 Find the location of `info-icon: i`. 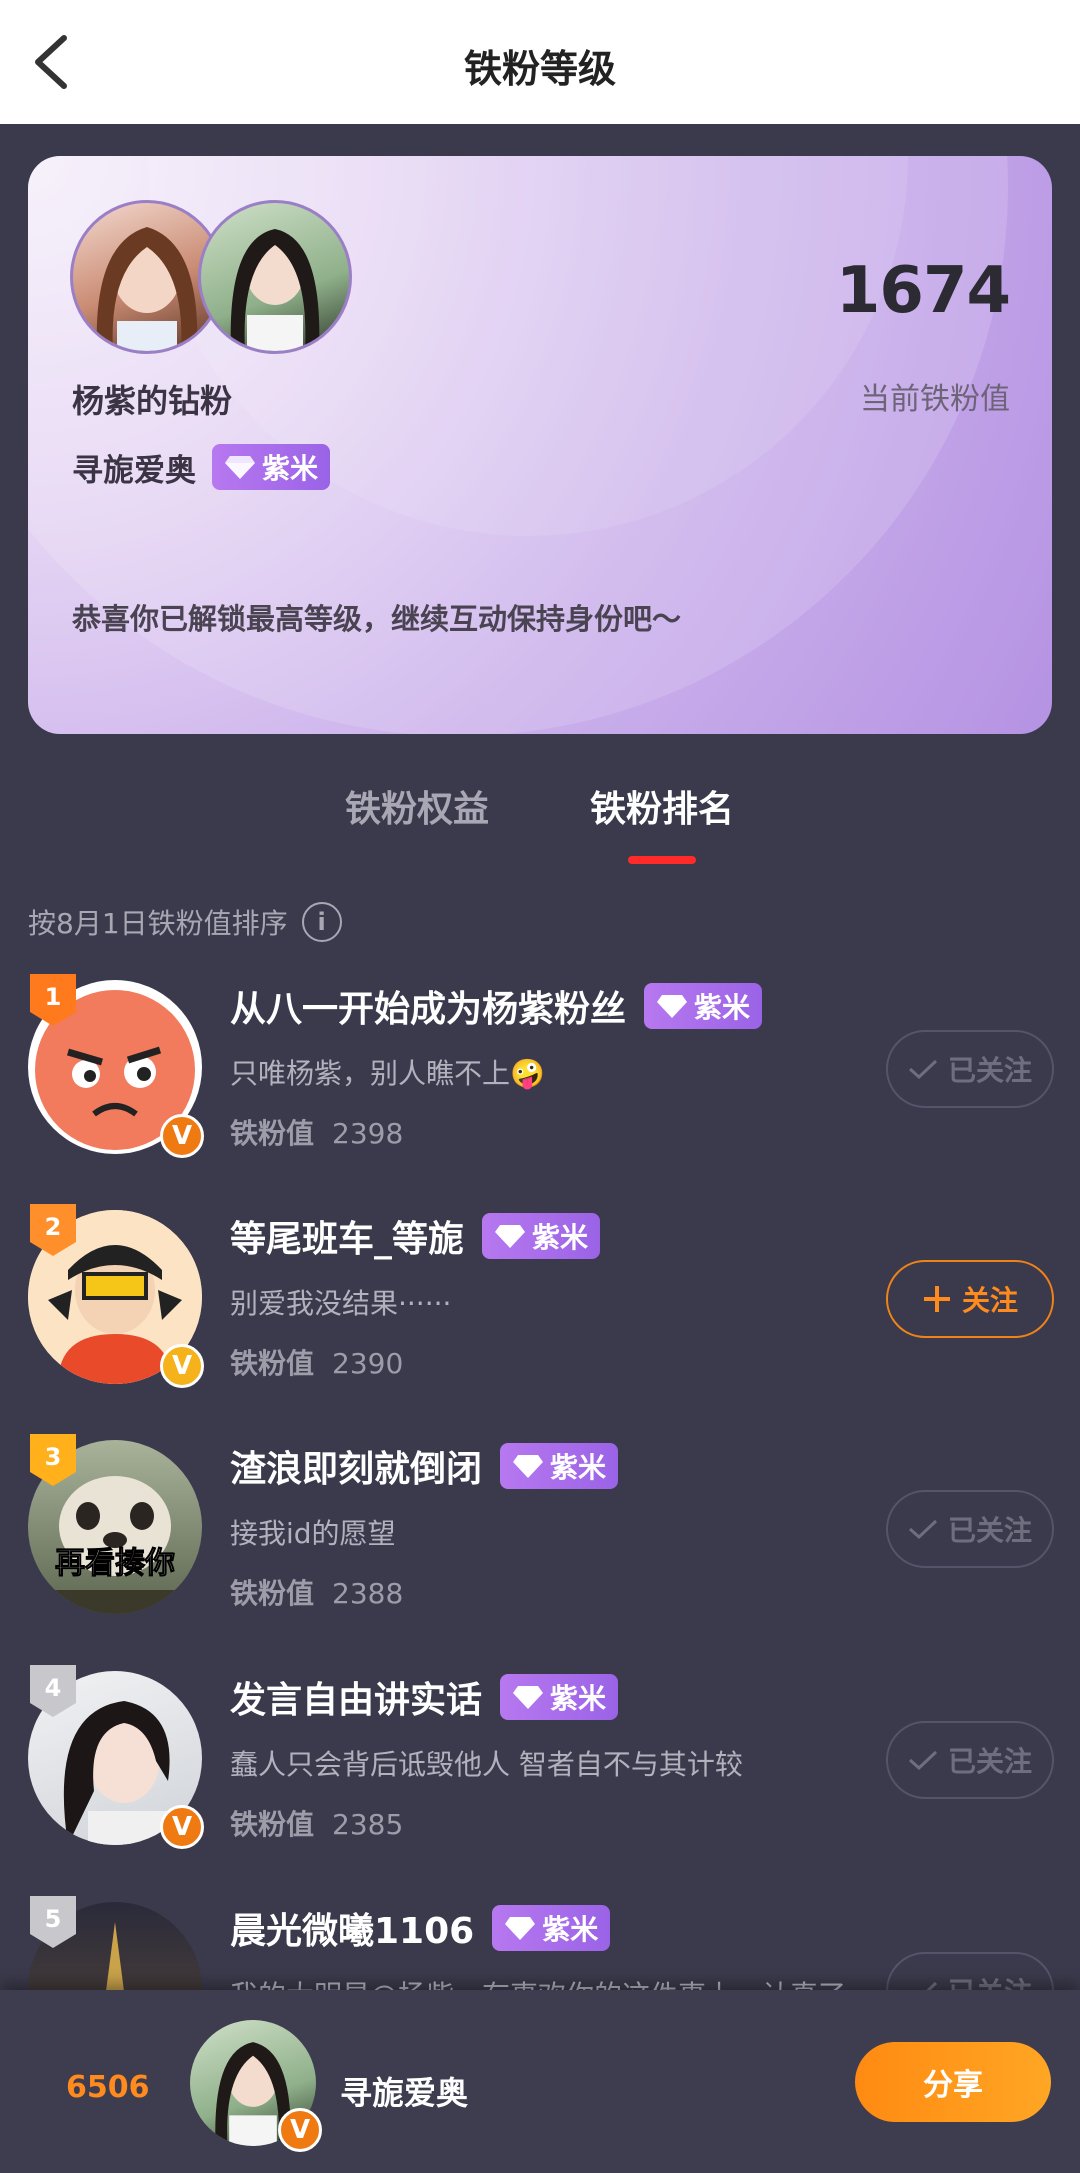

info-icon: i is located at coordinates (321, 922).